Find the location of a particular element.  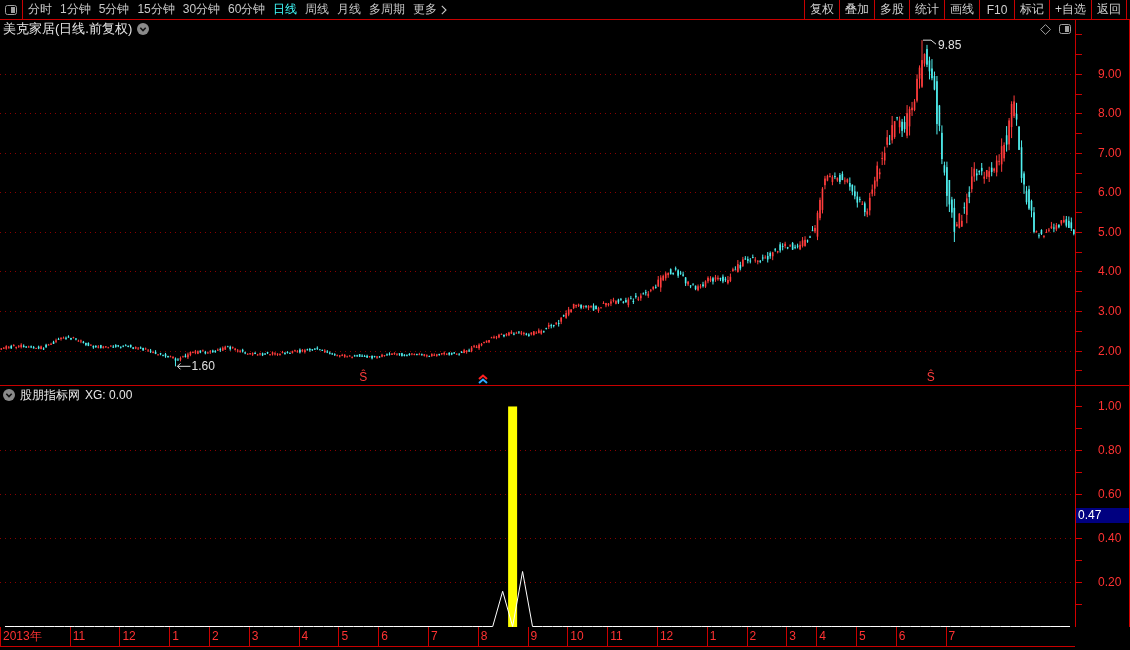

axis-label: 5.00 is located at coordinates (1110, 231).